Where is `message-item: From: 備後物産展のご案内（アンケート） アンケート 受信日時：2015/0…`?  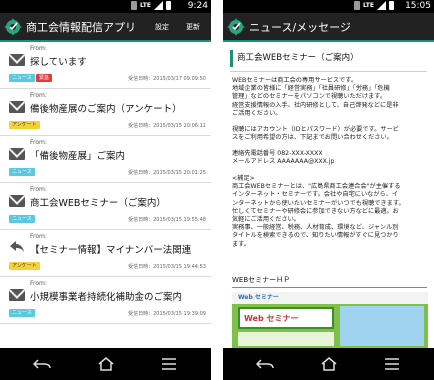
message-item: From: 備後物産展のご案内（アンケート） アンケート 受信日時：2015/0… is located at coordinates (105, 112).